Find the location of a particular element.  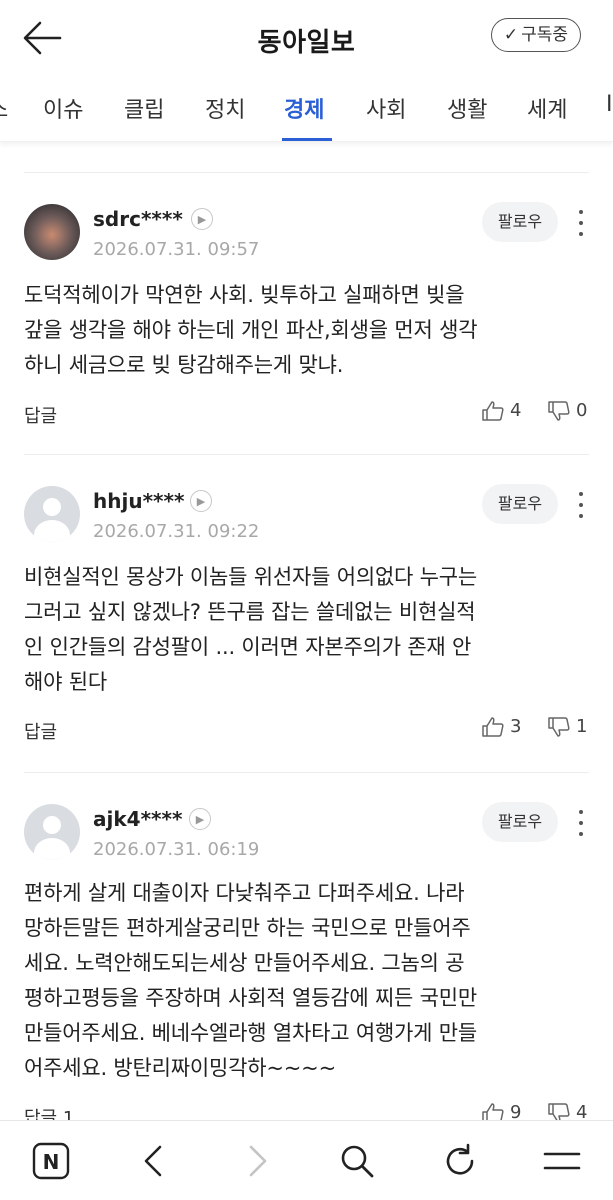

tab-partial-right: I is located at coordinates (609, 104).